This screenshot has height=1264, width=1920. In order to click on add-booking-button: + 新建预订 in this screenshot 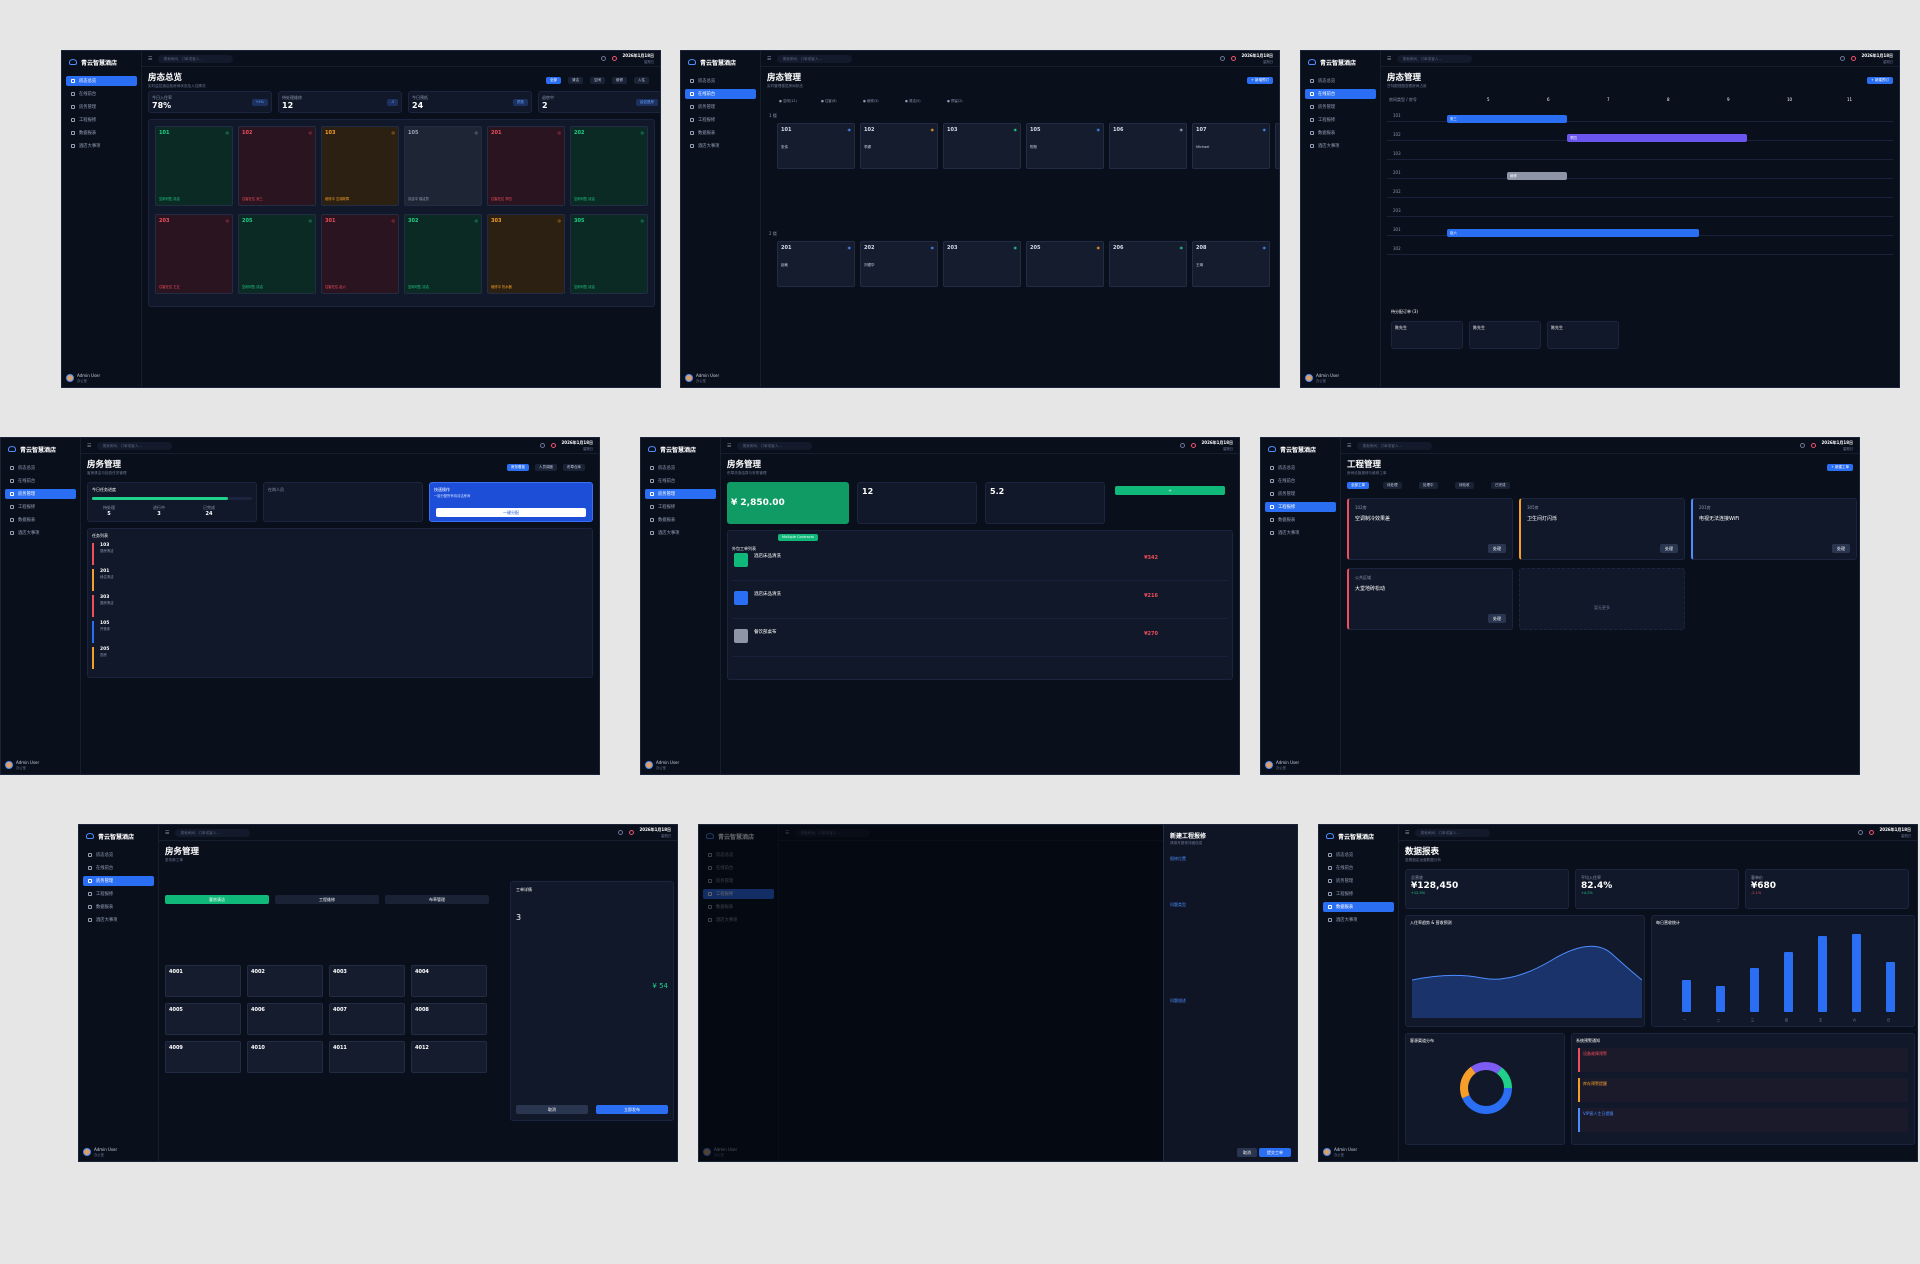, I will do `click(1879, 80)`.